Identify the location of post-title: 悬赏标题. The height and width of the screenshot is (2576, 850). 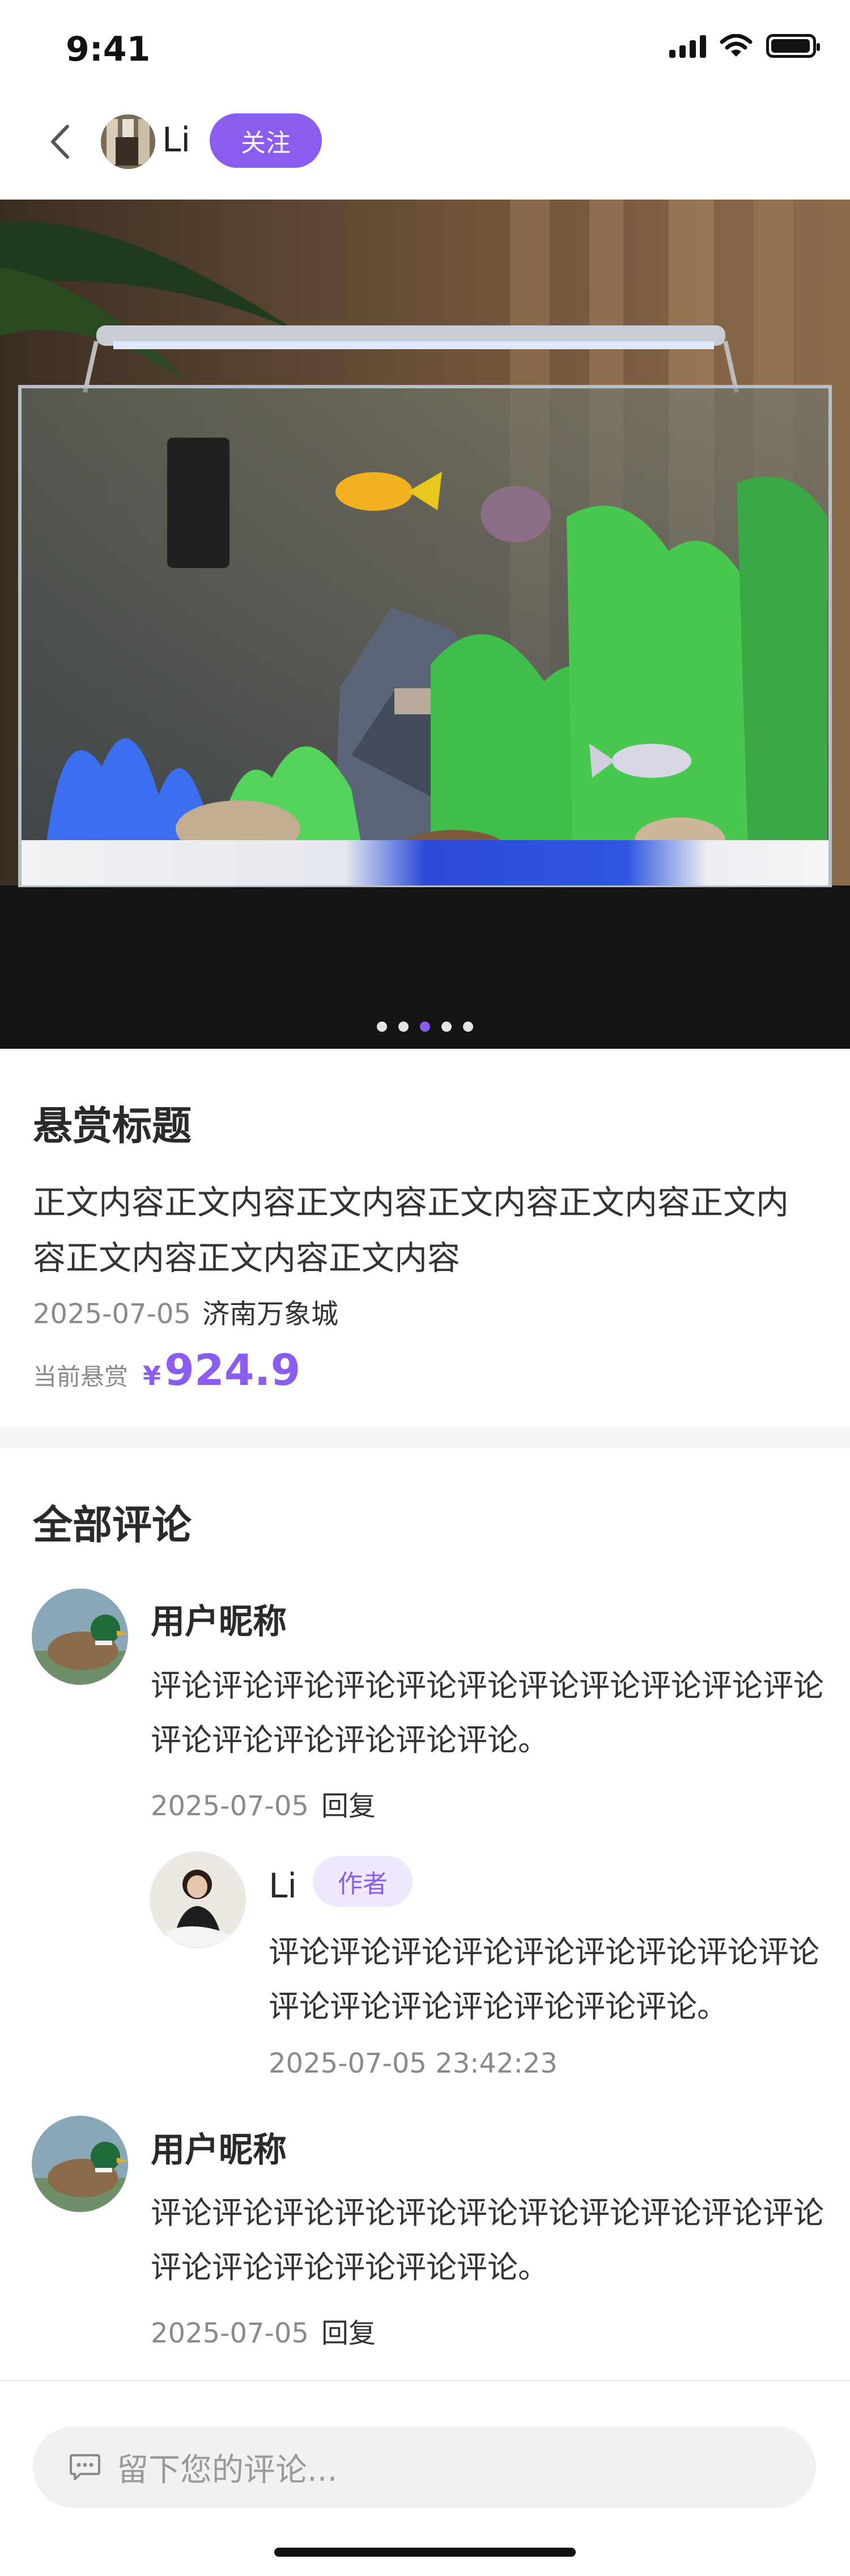
(112, 1126).